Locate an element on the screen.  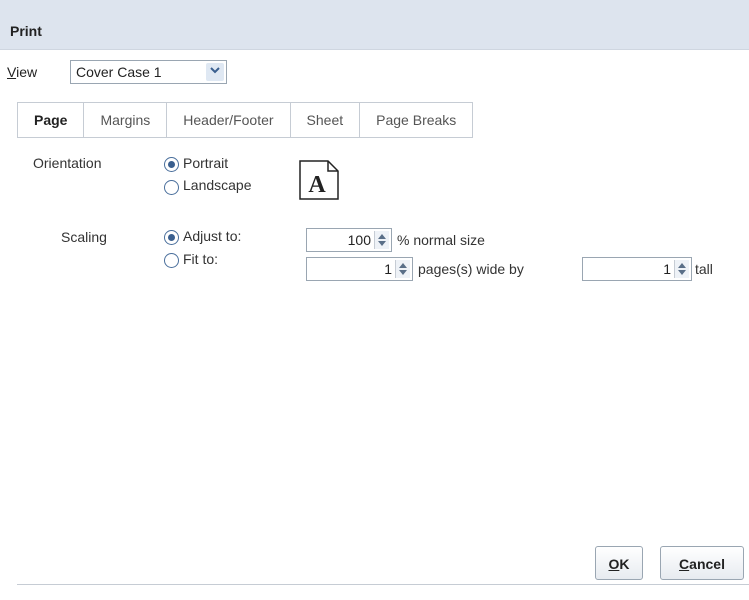
adjust-to-stepper: 100 is located at coordinates (349, 240).